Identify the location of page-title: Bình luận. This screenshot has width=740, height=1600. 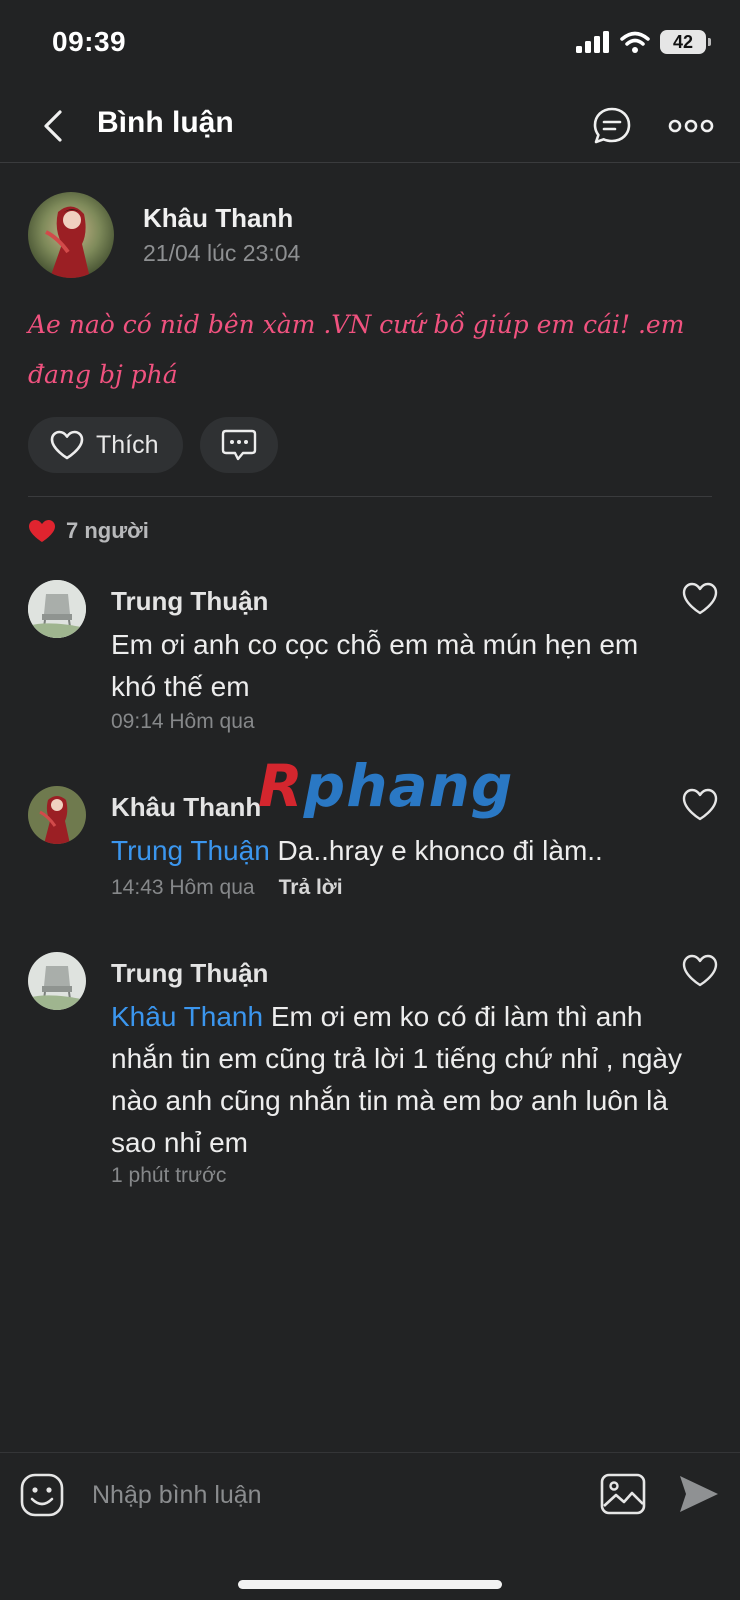
(165, 122).